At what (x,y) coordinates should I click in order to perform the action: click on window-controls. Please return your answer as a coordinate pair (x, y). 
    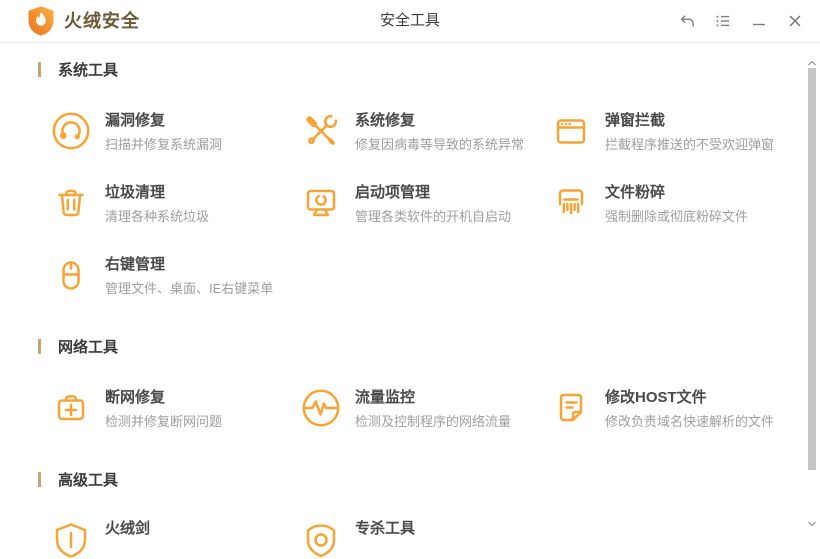
    Looking at the image, I should click on (741, 21).